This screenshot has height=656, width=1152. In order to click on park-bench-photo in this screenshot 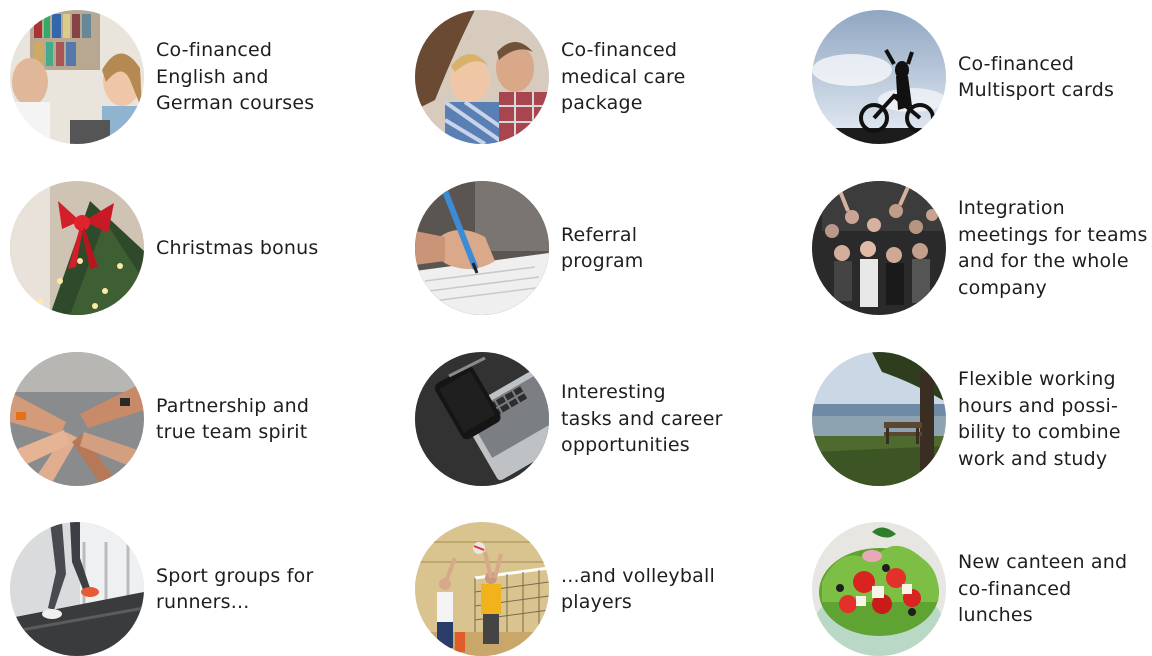, I will do `click(879, 419)`.